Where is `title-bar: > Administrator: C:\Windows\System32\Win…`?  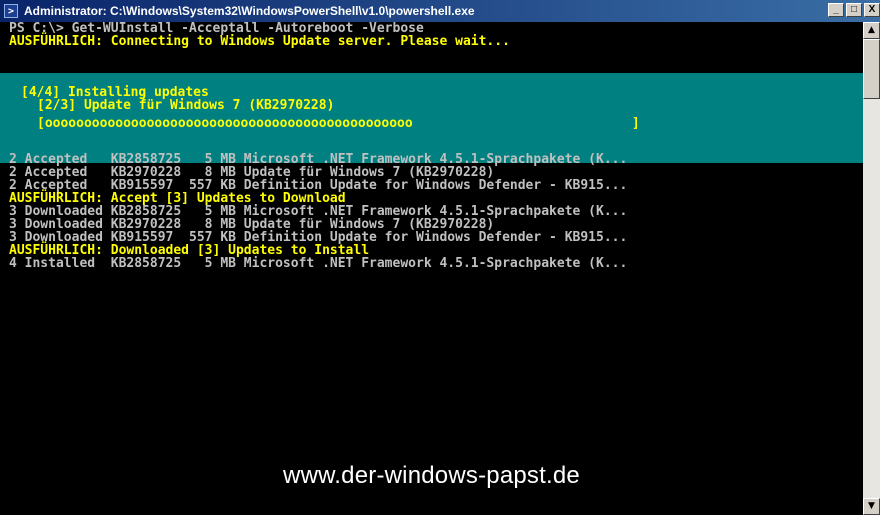 title-bar: > Administrator: C:\Windows\System32\Win… is located at coordinates (440, 11).